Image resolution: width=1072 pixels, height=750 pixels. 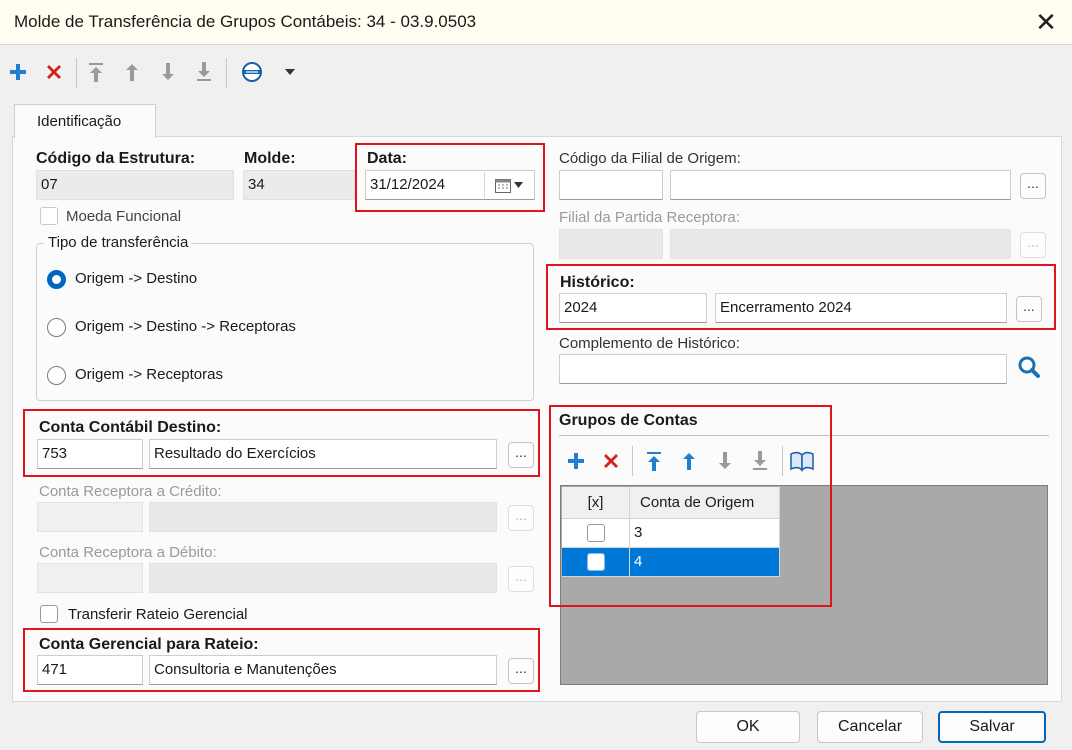 I want to click on options-icon, so click(x=252, y=72).